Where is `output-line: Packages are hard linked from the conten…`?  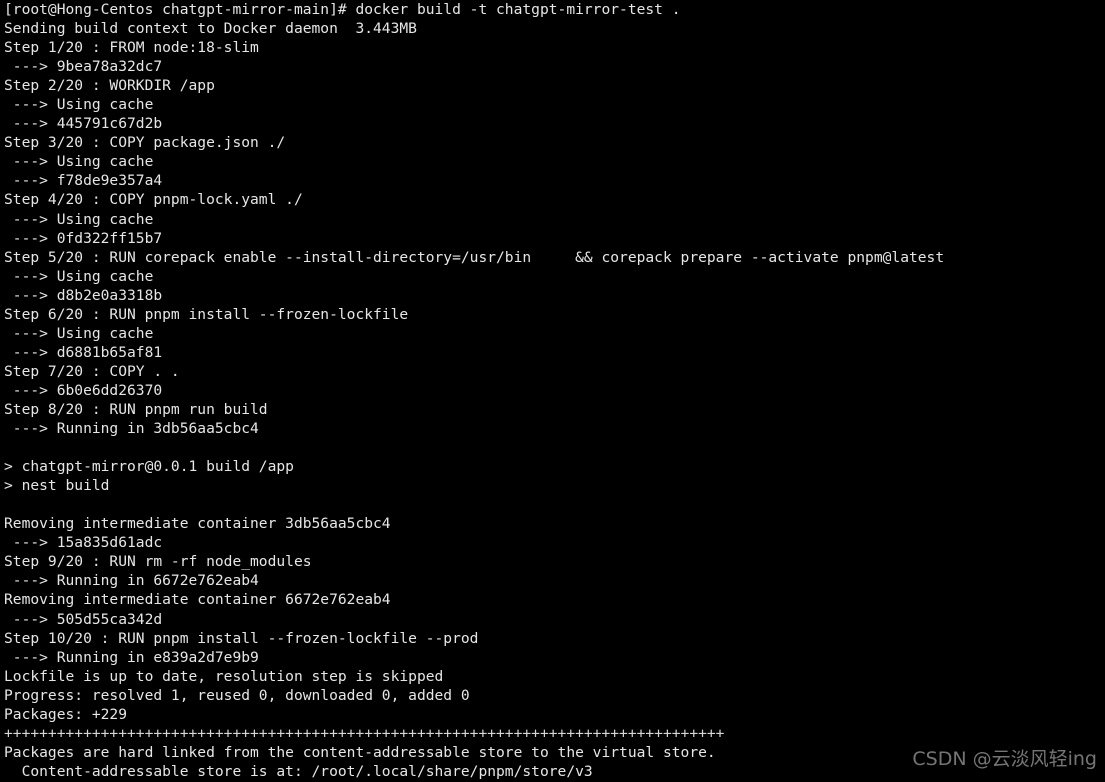 output-line: Packages are hard linked from the conten… is located at coordinates (360, 752).